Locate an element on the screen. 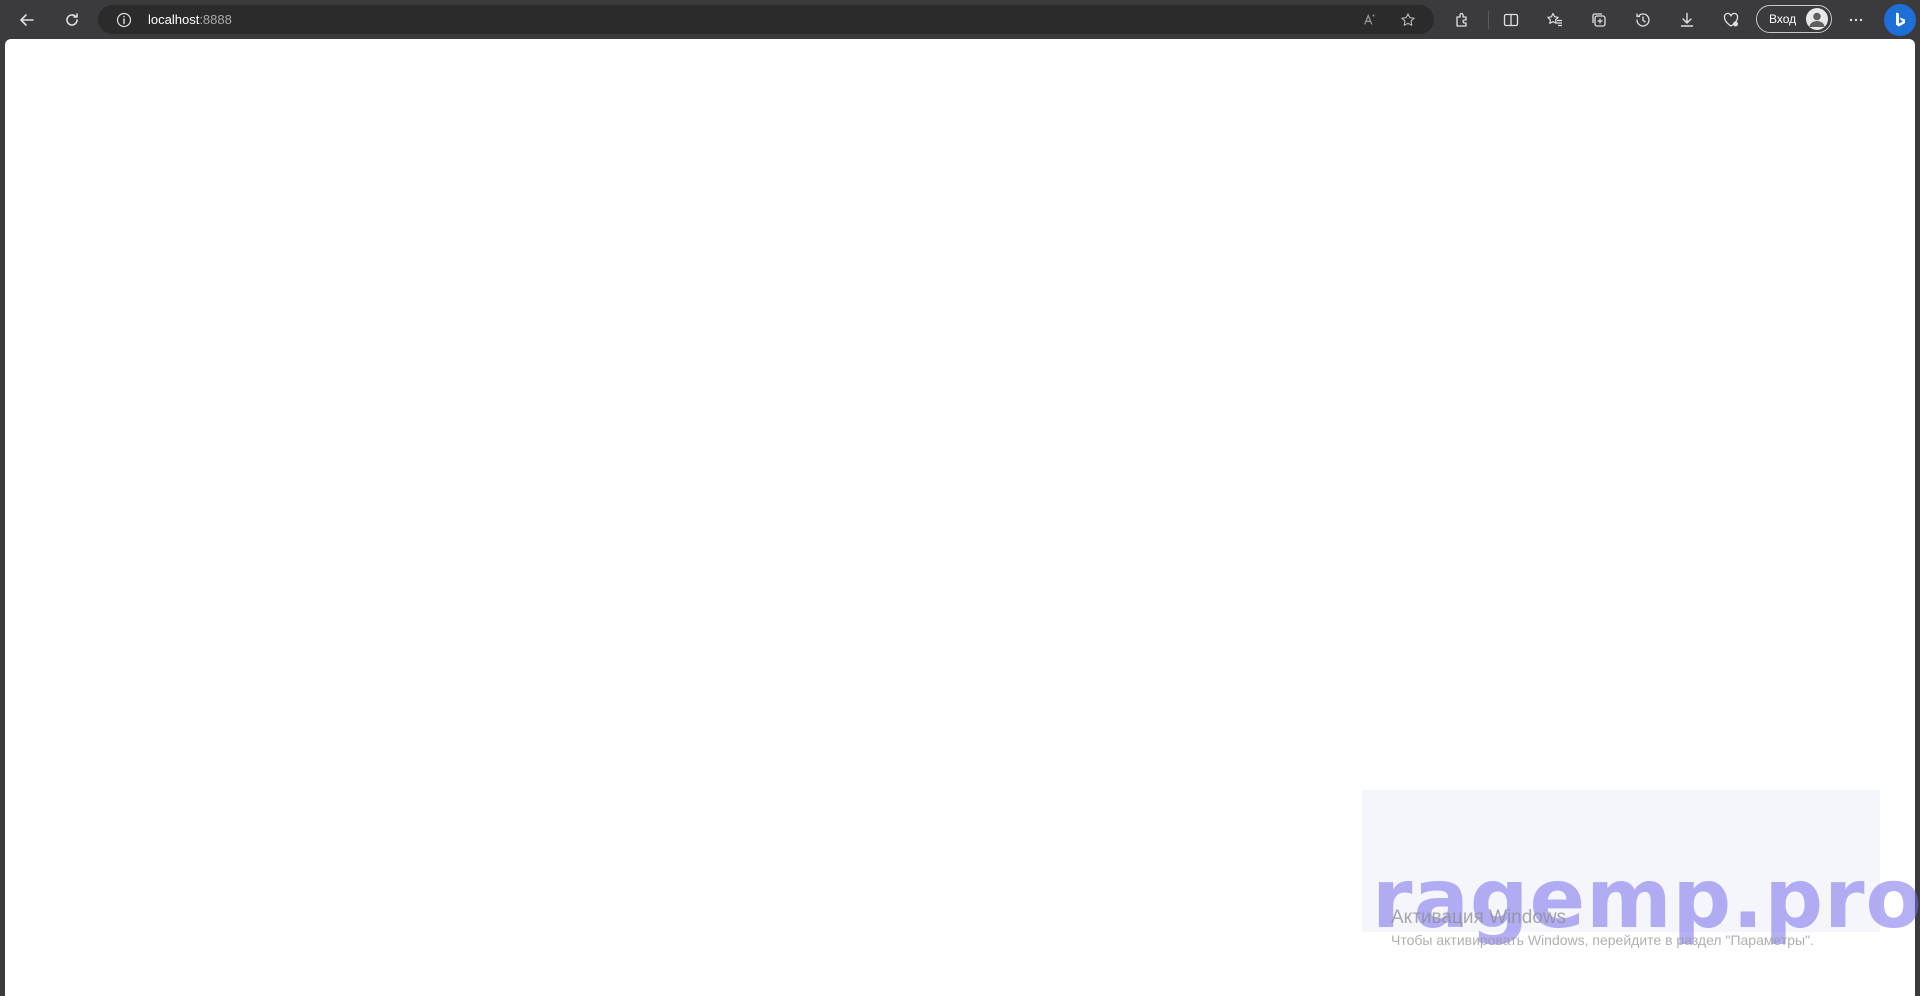 The image size is (1920, 996). bing-copilot-button is located at coordinates (1900, 20).